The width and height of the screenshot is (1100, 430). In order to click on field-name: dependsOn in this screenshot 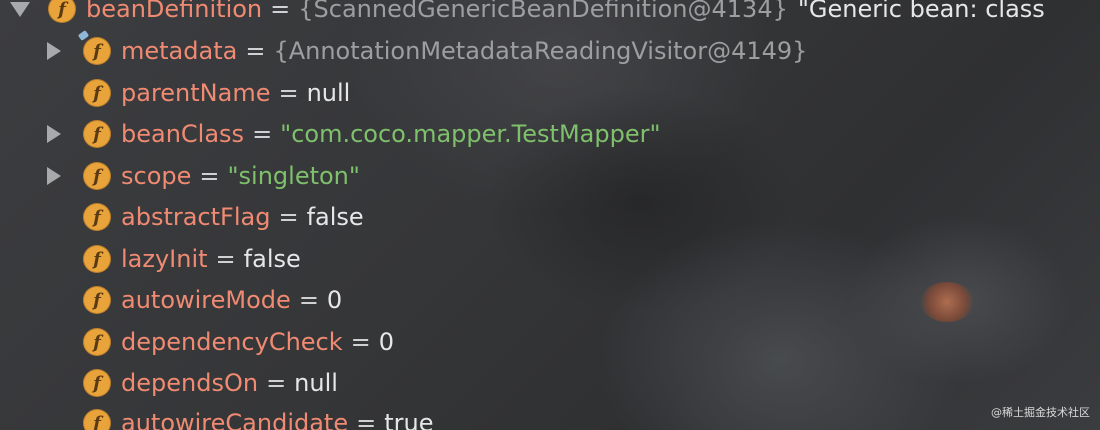, I will do `click(190, 383)`.